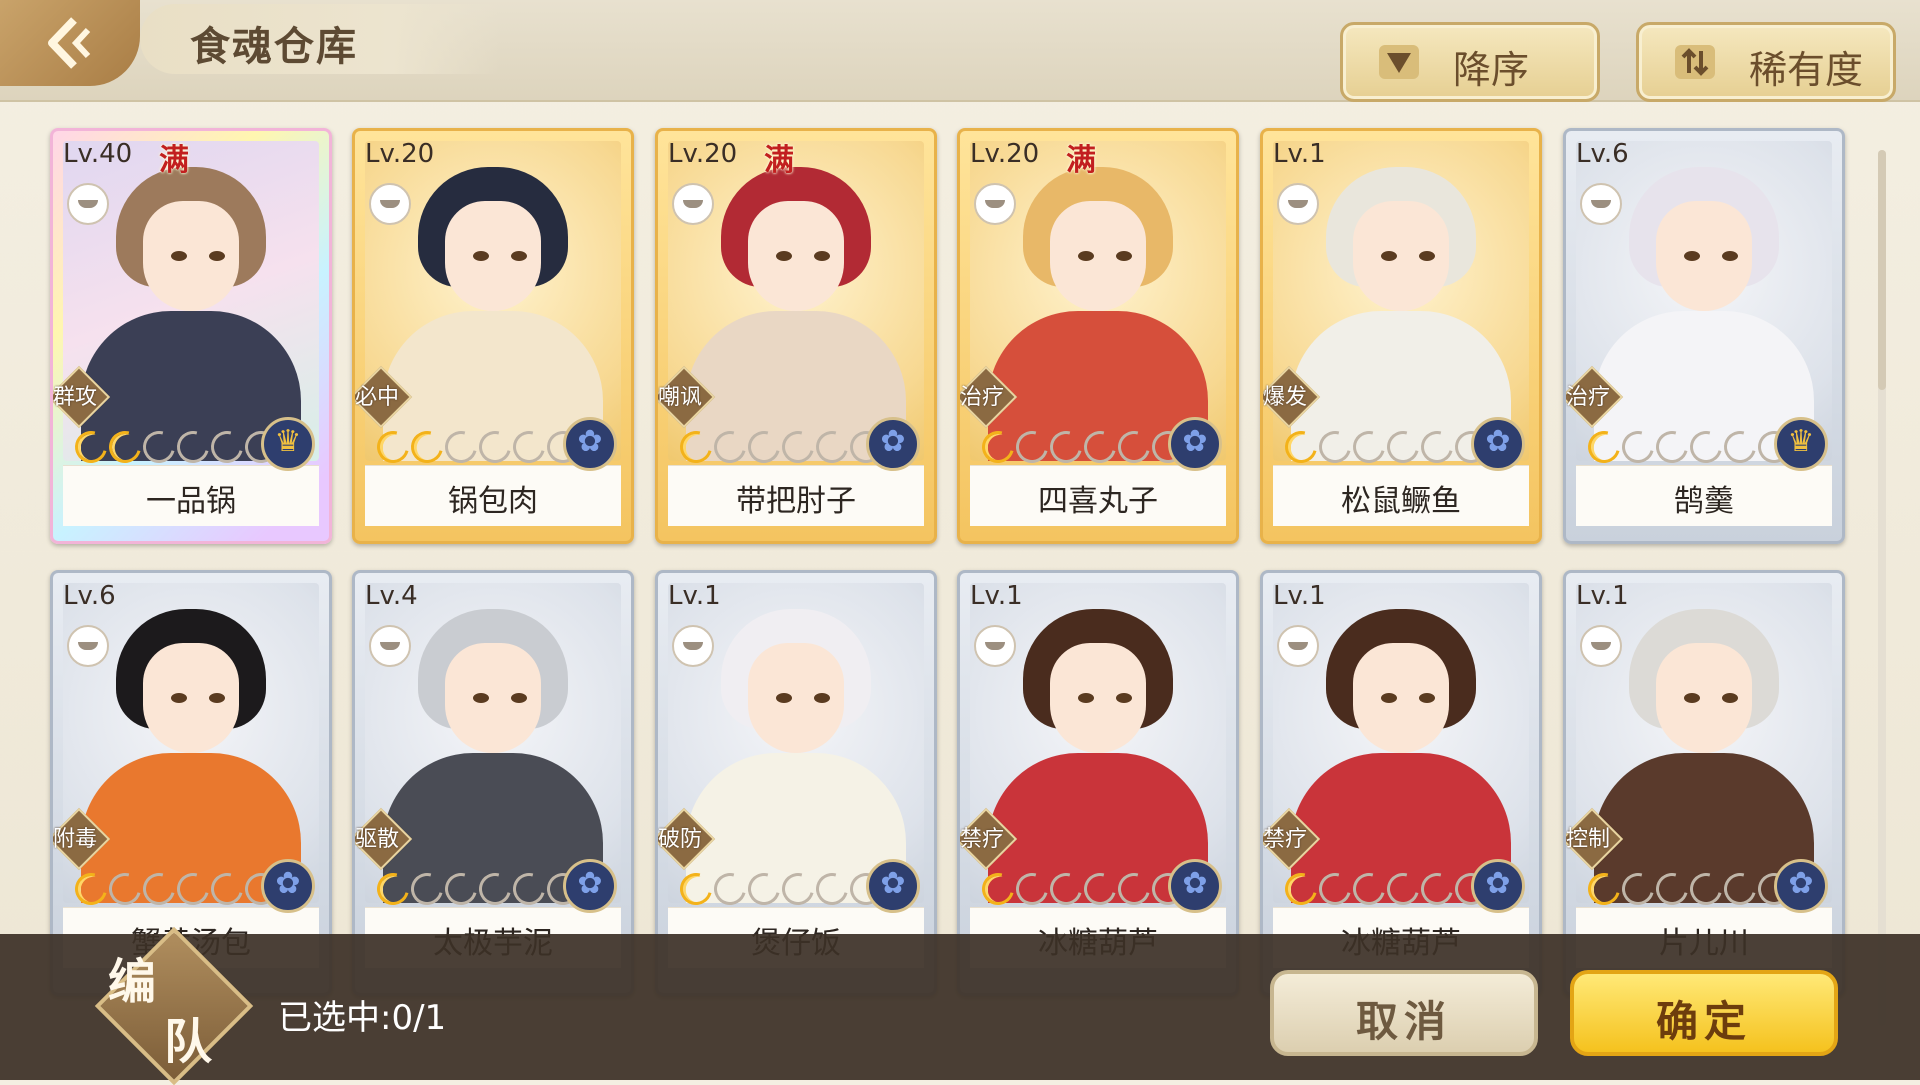 The width and height of the screenshot is (1920, 1085). Describe the element at coordinates (191, 336) in the screenshot. I see `character-card: Lv.40 满群攻一品锅` at that location.